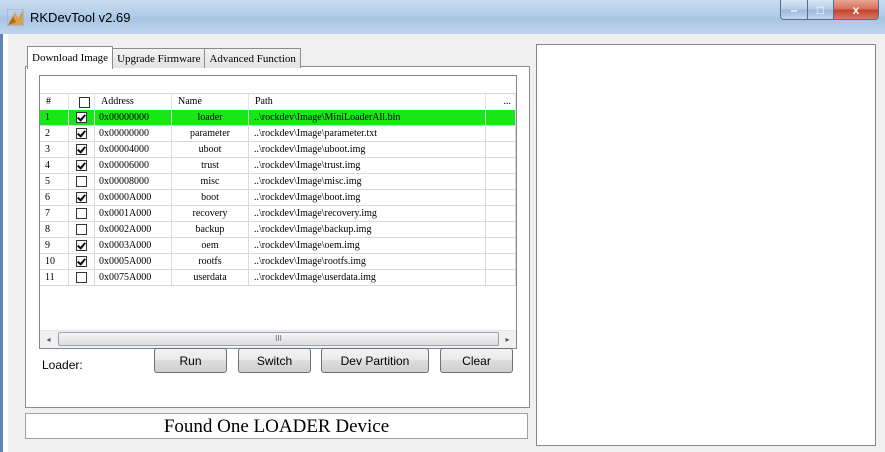 The image size is (885, 452). What do you see at coordinates (133, 150) in the screenshot?
I see `row-address: 0x00004000` at bounding box center [133, 150].